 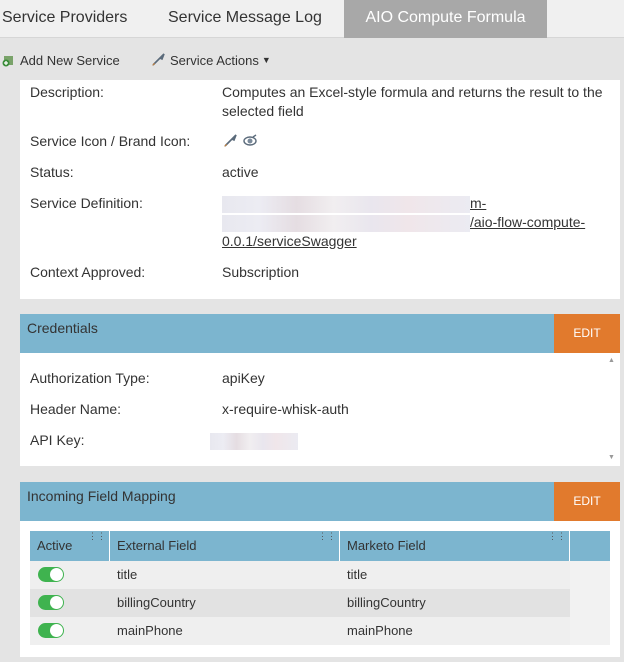 I want to click on marketo-field-cell: billingCountry, so click(x=386, y=602).